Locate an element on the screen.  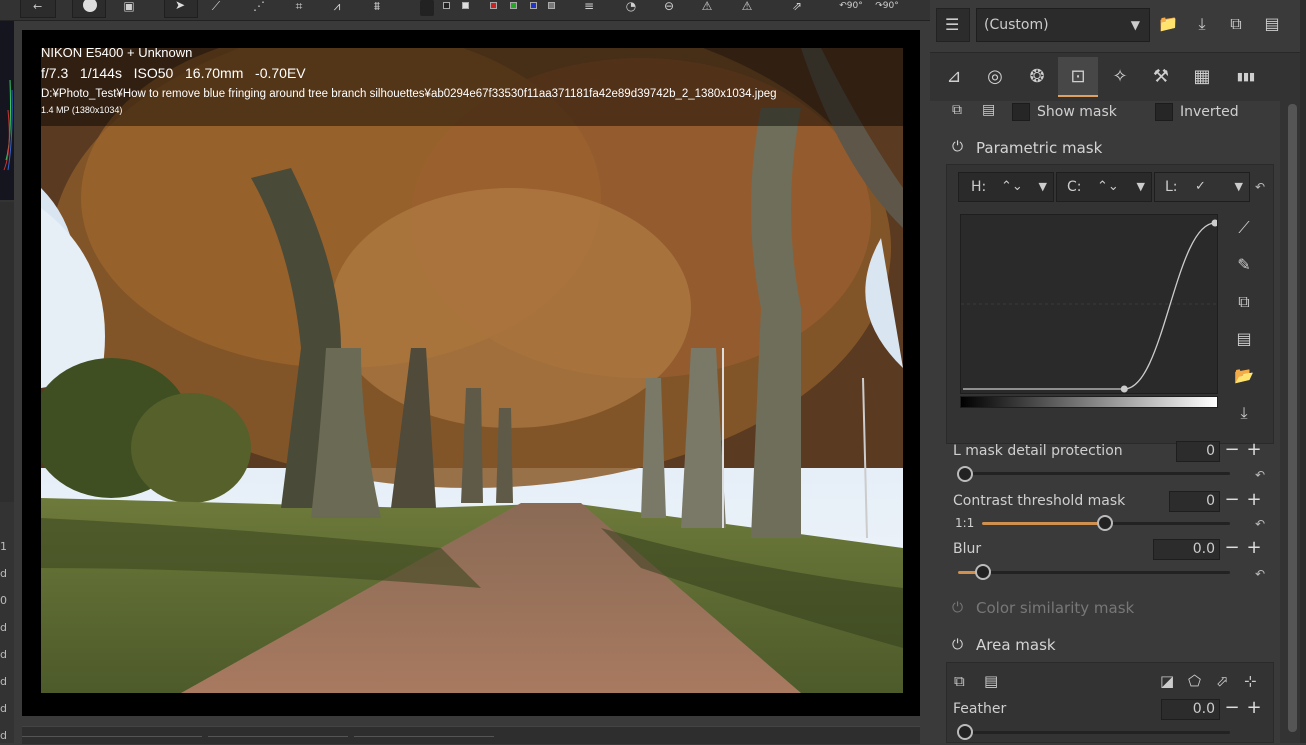
tab-advanced: ✧ is located at coordinates (1120, 77).